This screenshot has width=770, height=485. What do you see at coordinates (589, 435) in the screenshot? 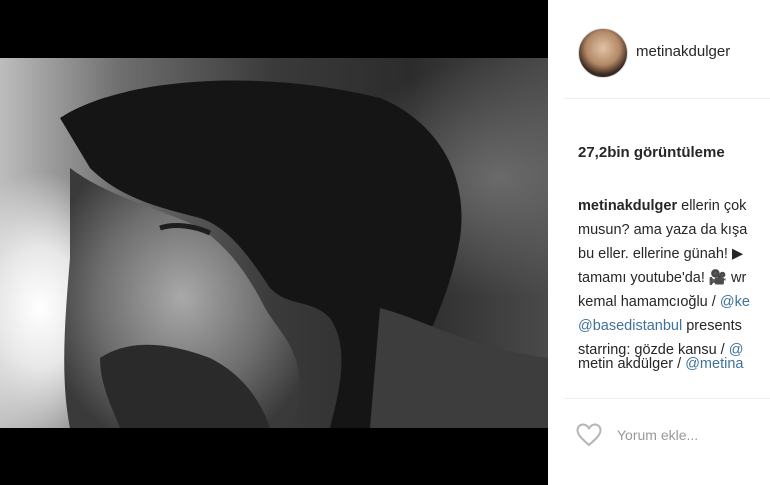
I see `heart-outline-icon` at bounding box center [589, 435].